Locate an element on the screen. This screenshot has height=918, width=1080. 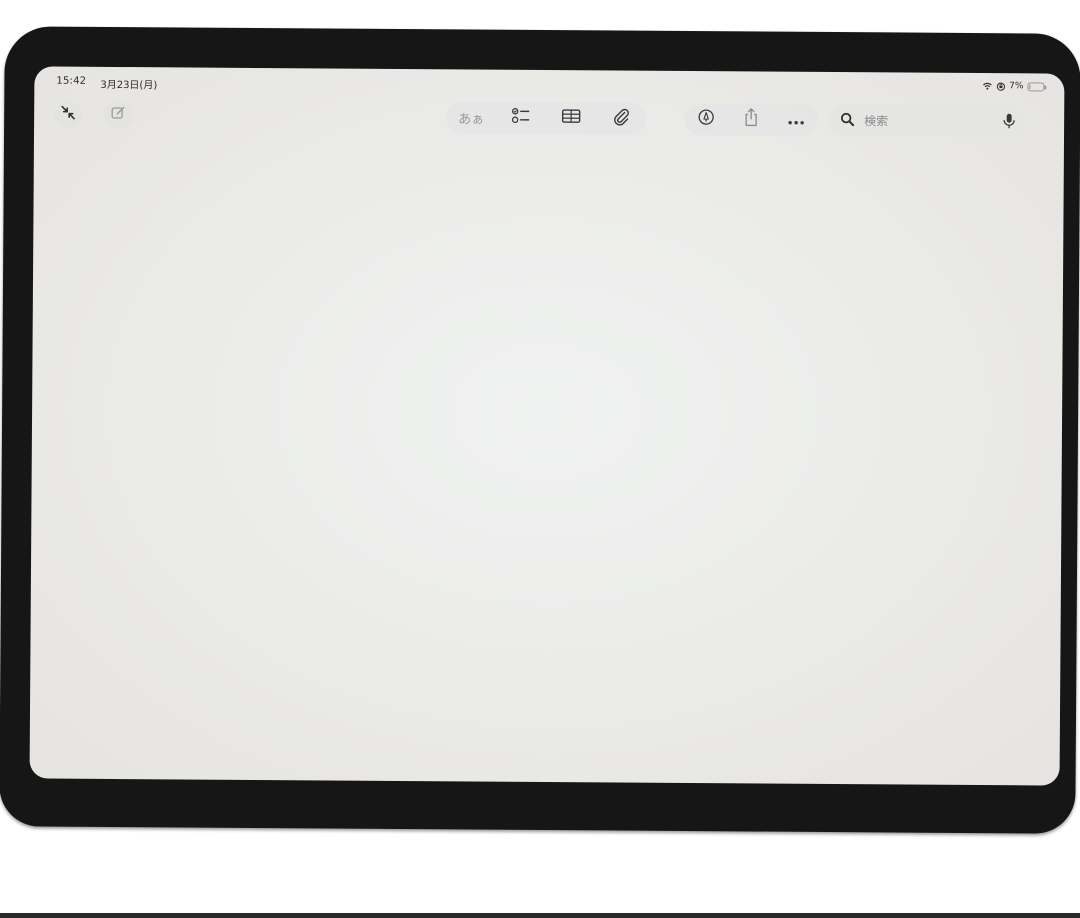
share-button is located at coordinates (751, 119).